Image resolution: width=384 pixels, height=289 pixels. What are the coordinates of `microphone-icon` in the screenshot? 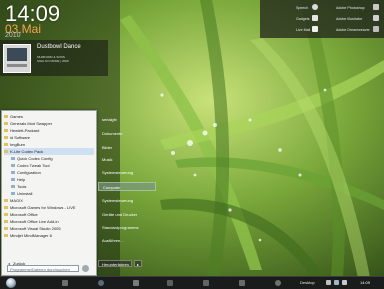 It's located at (315, 7).